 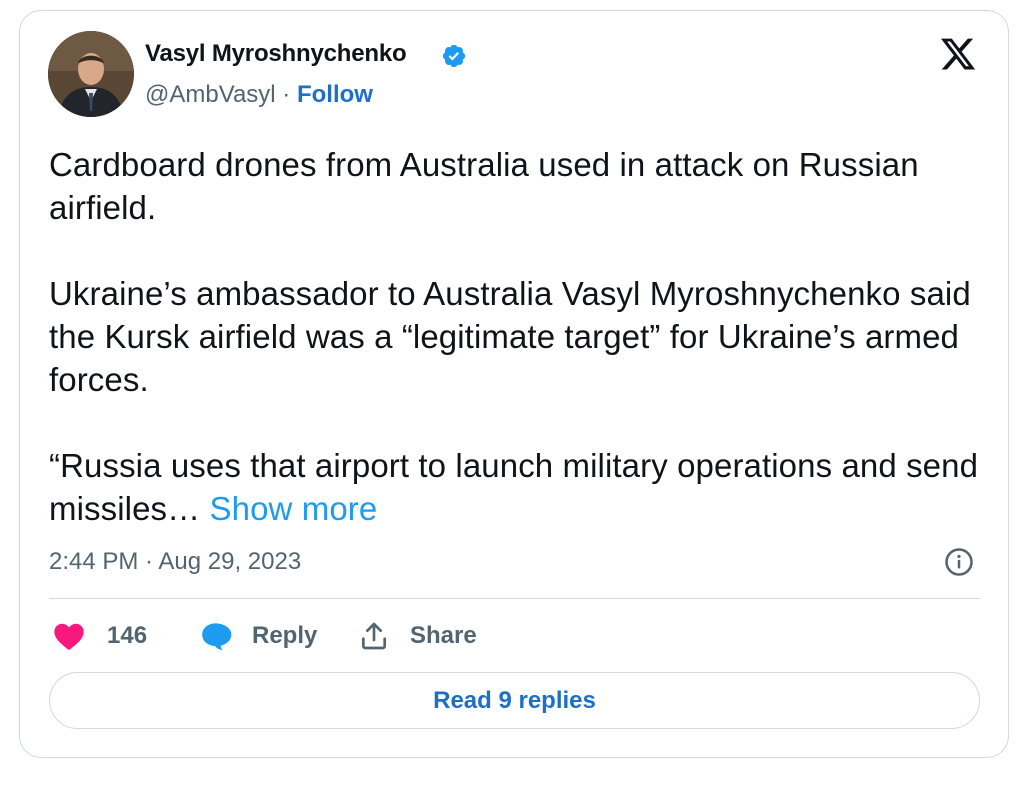 What do you see at coordinates (959, 562) in the screenshot?
I see `info-icon` at bounding box center [959, 562].